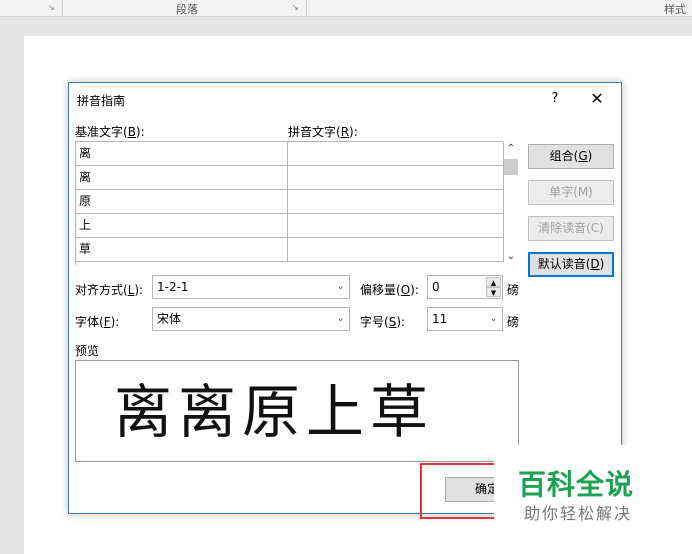 The height and width of the screenshot is (554, 692). What do you see at coordinates (511, 149) in the screenshot?
I see `scroll-up-icon: ⌃` at bounding box center [511, 149].